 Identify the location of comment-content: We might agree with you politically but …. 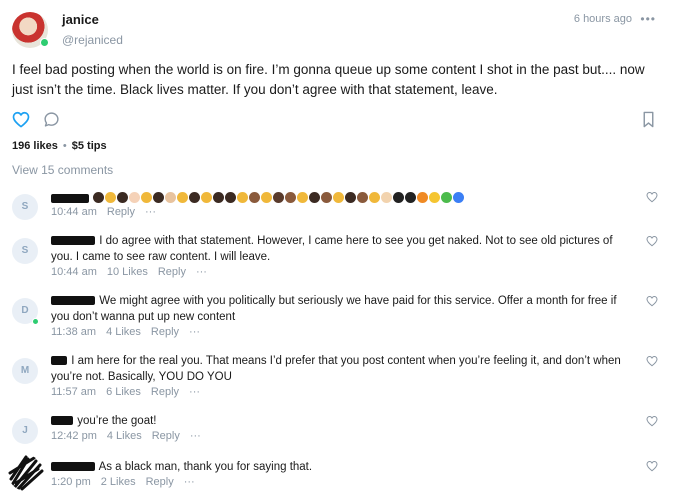
(334, 309).